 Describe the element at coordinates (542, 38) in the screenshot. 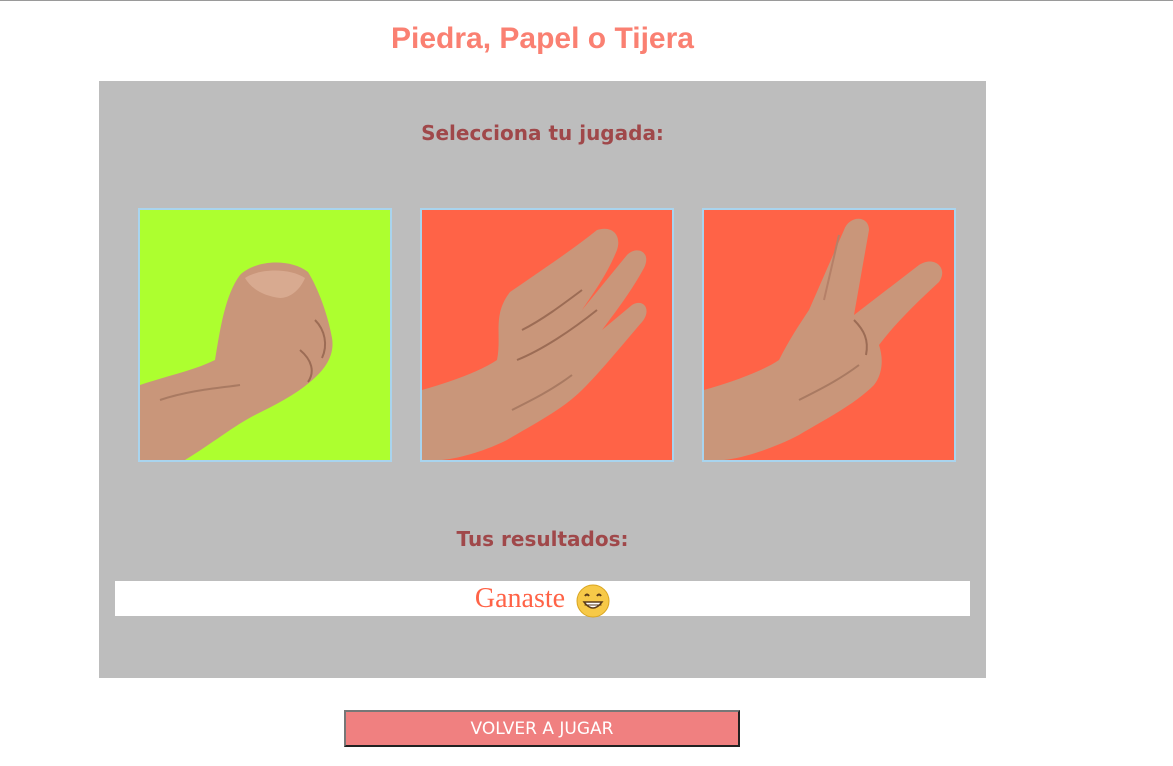

I see `page-title: Piedra, Papel o Tijera` at that location.